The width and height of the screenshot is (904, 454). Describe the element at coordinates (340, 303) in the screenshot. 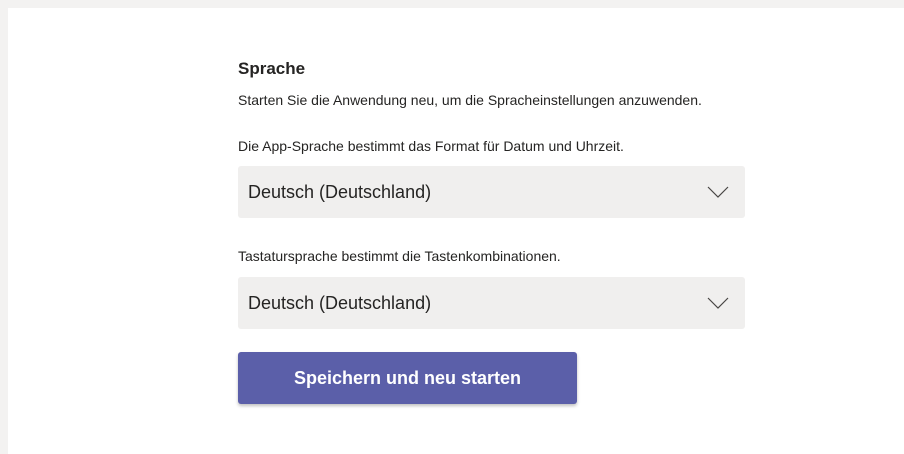

I see `keyboard-language-selected-value: Deutsch (Deutschland)` at that location.